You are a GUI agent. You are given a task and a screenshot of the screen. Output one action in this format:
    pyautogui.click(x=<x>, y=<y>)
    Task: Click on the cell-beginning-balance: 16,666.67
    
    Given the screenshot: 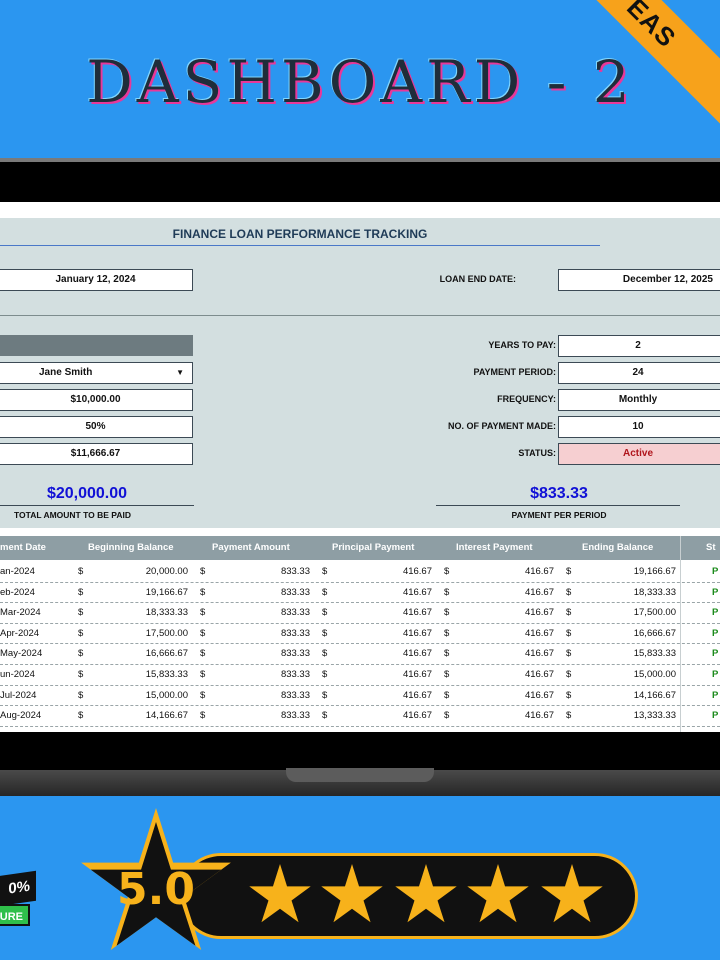 What is the action you would take?
    pyautogui.click(x=166, y=654)
    